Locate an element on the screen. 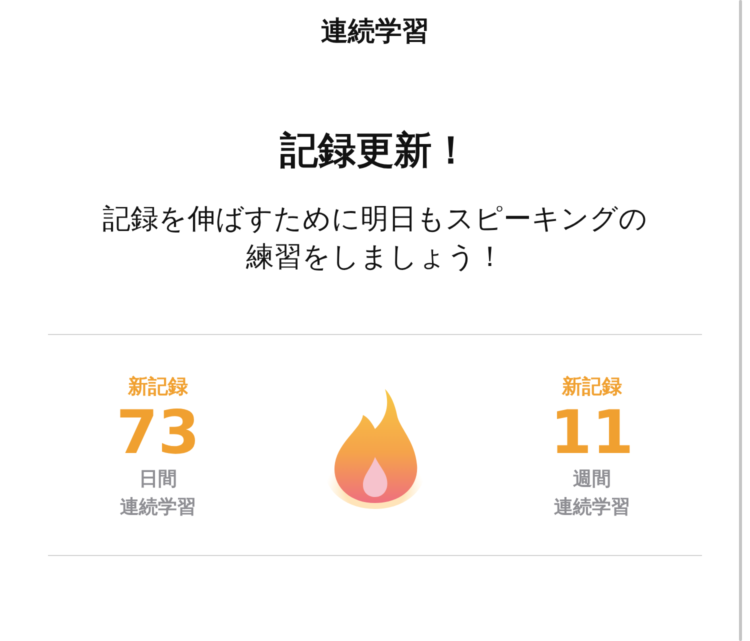 Image resolution: width=750 pixels, height=641 pixels. message-text: 記録を伸ばすために明日もスピーキングの練習をしましょう！ is located at coordinates (375, 238).